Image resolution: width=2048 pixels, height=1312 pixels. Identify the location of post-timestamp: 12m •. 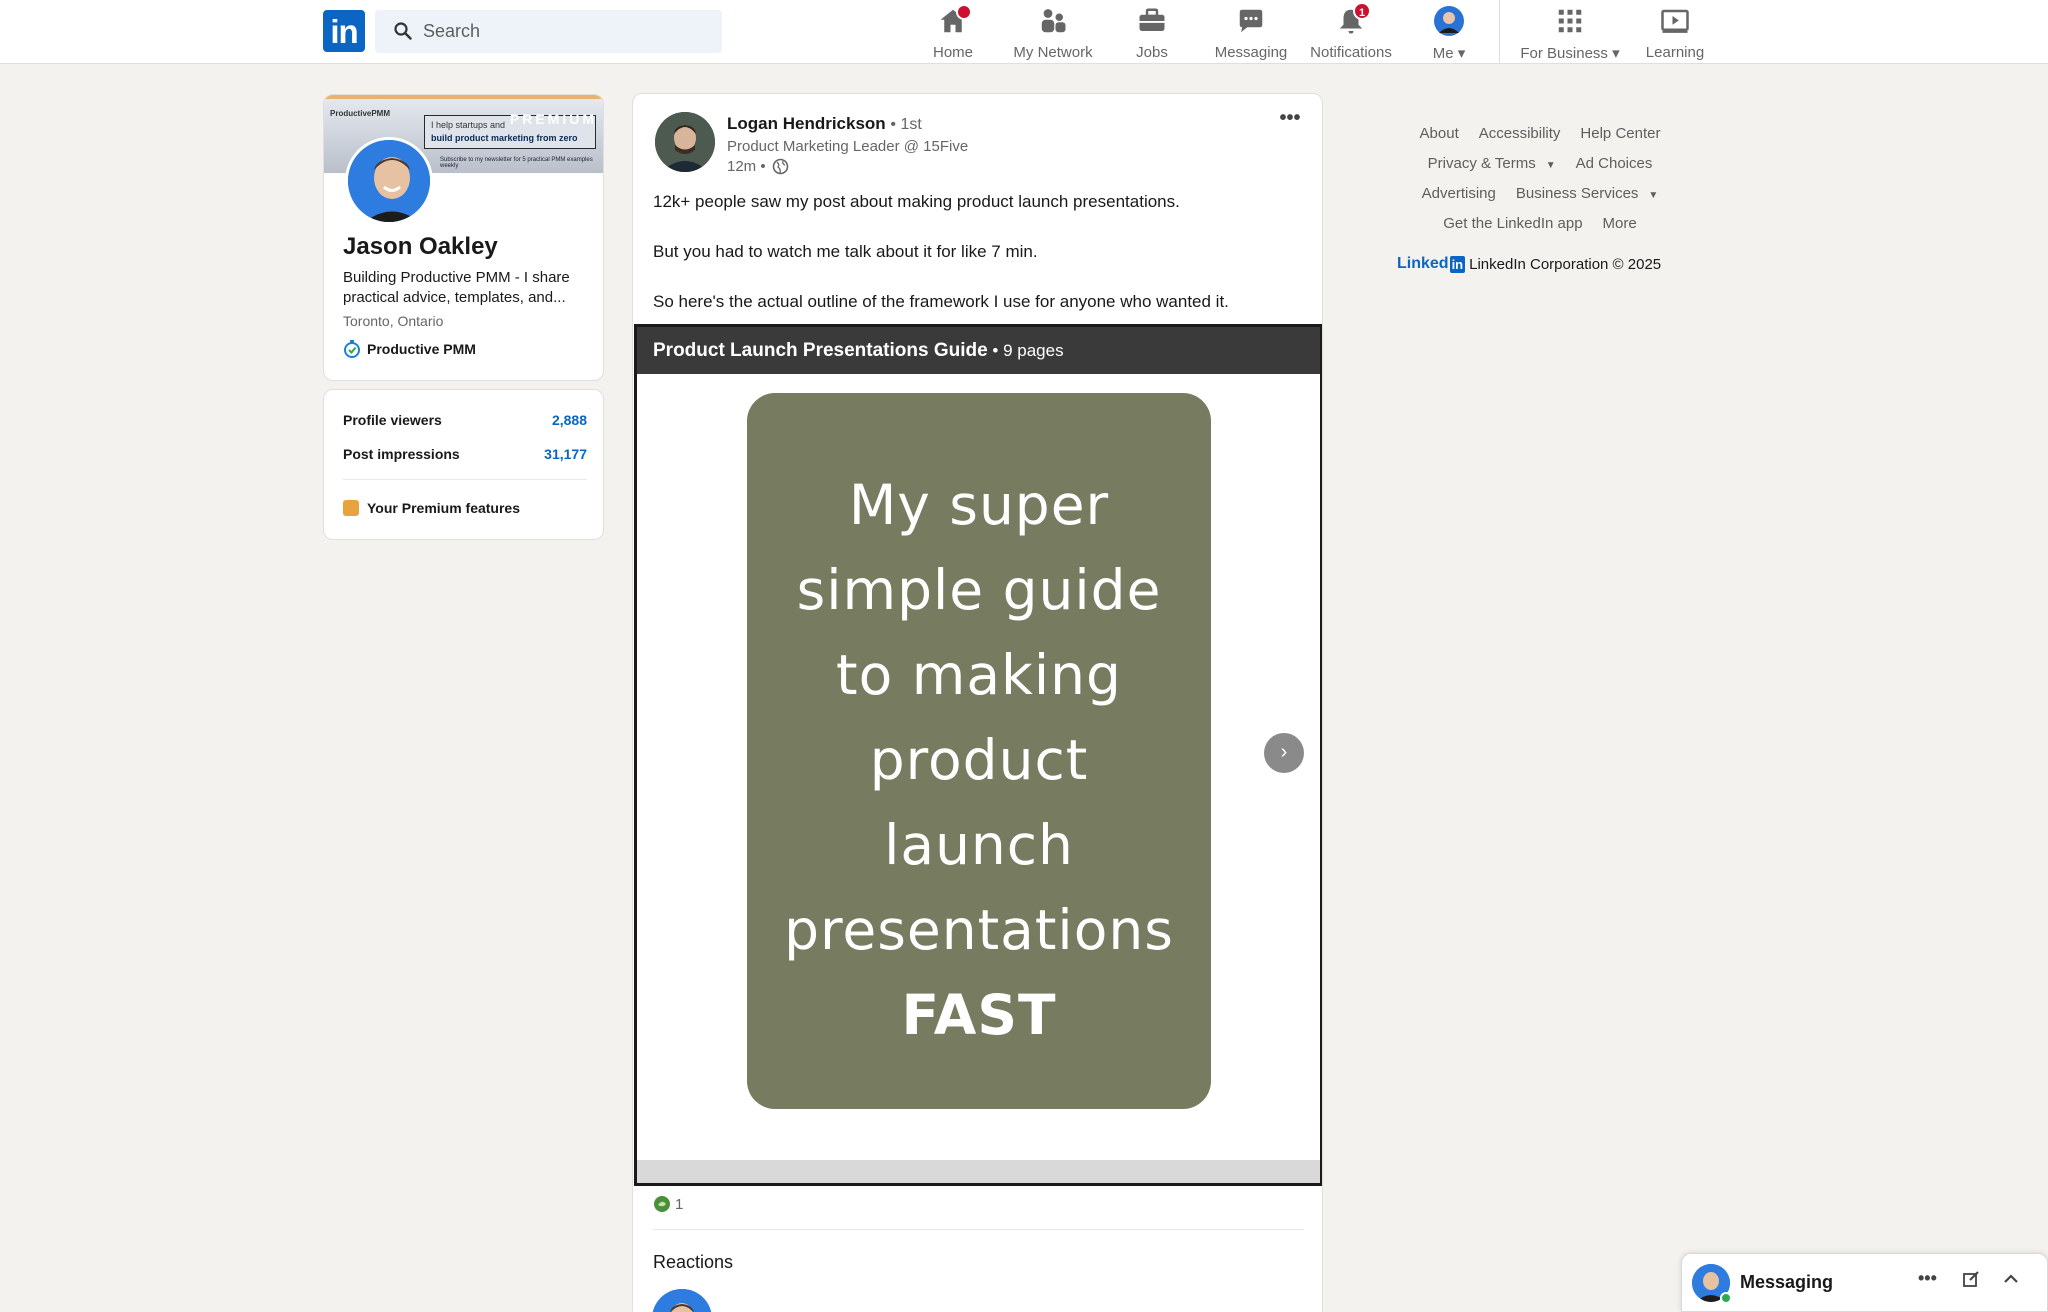
(746, 166).